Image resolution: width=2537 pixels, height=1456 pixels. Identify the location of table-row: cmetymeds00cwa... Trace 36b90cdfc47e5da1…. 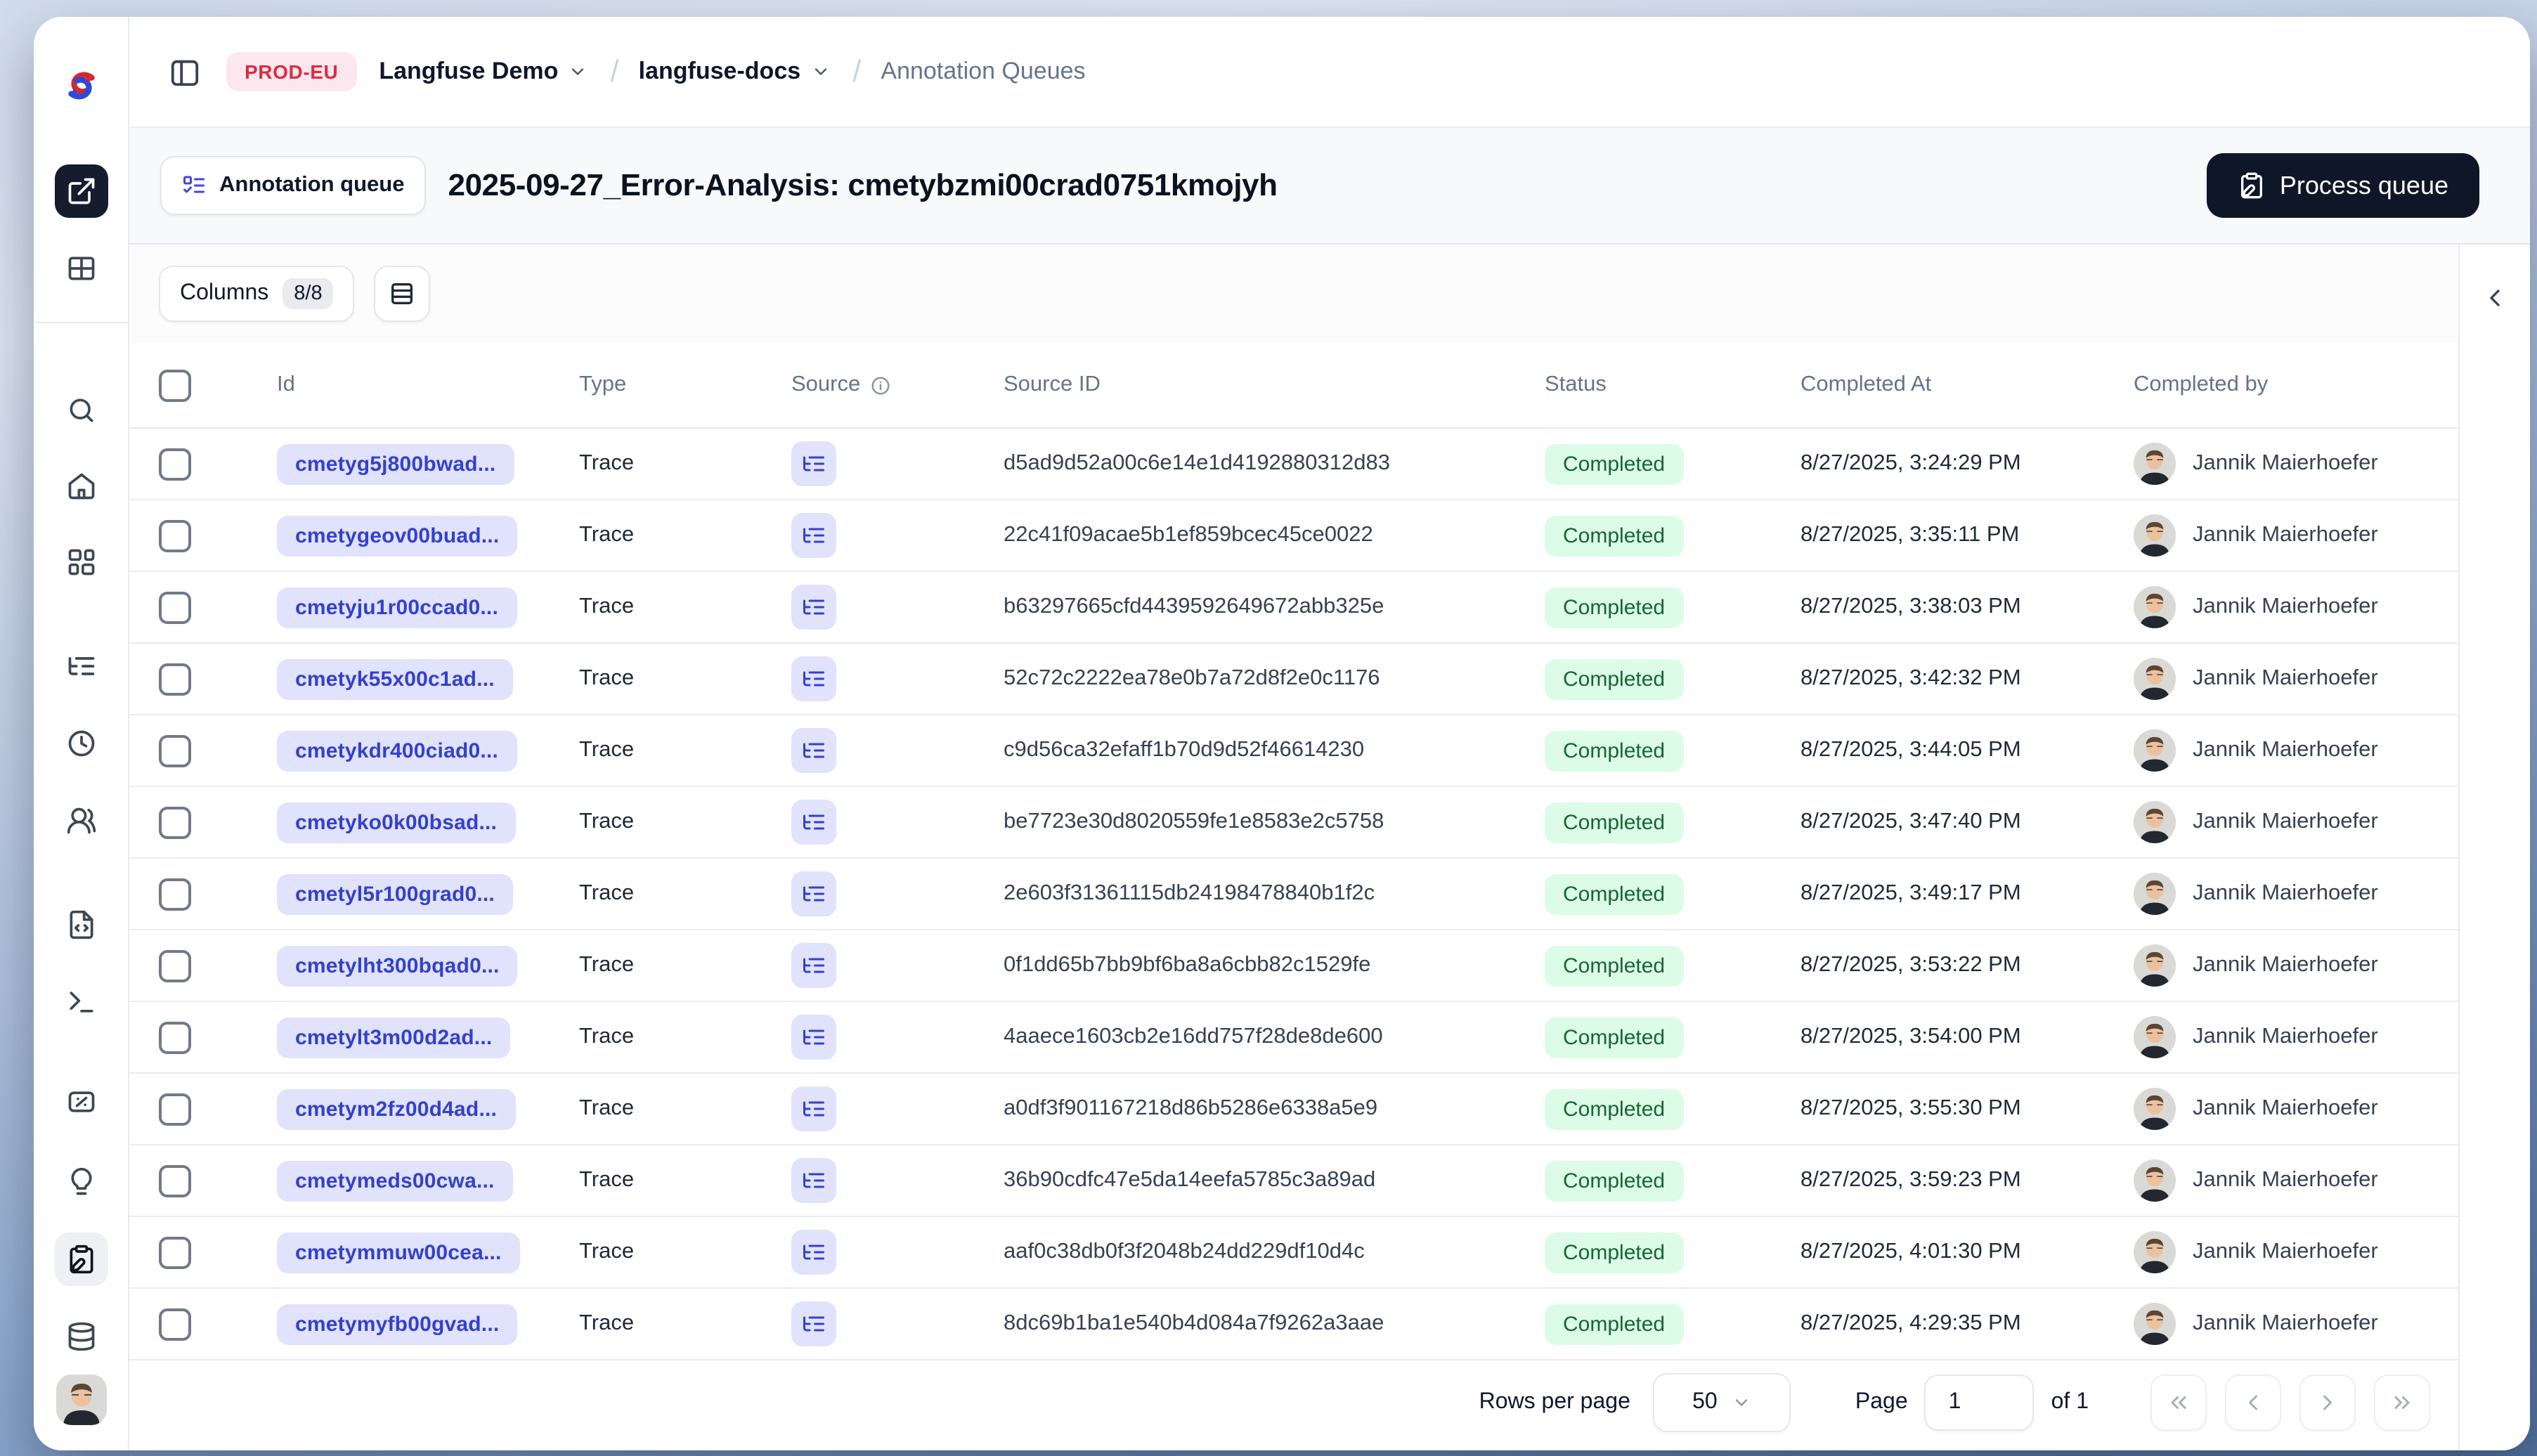
(1294, 1181).